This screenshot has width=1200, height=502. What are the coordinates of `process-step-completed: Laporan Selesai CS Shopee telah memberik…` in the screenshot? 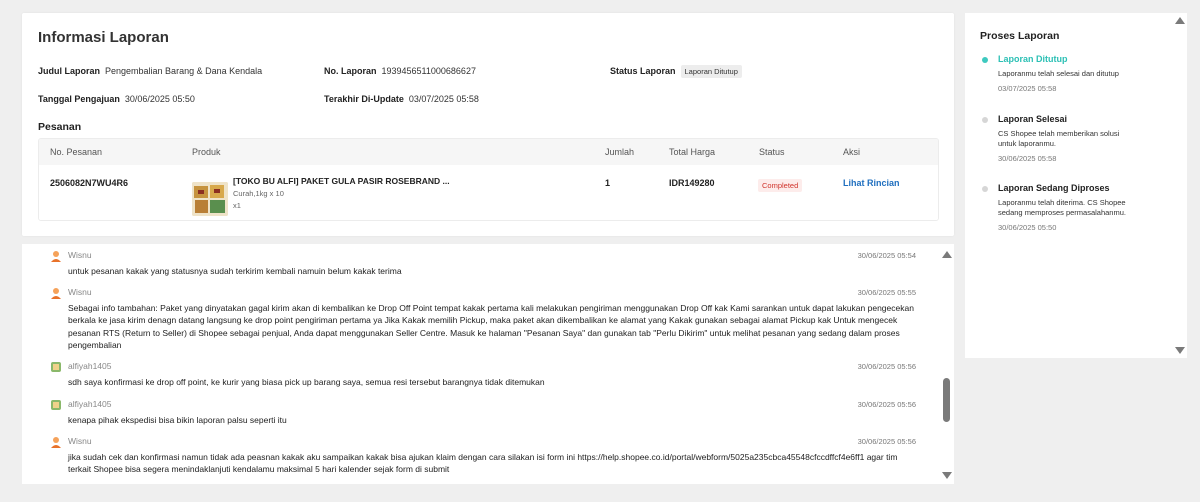 It's located at (1070, 141).